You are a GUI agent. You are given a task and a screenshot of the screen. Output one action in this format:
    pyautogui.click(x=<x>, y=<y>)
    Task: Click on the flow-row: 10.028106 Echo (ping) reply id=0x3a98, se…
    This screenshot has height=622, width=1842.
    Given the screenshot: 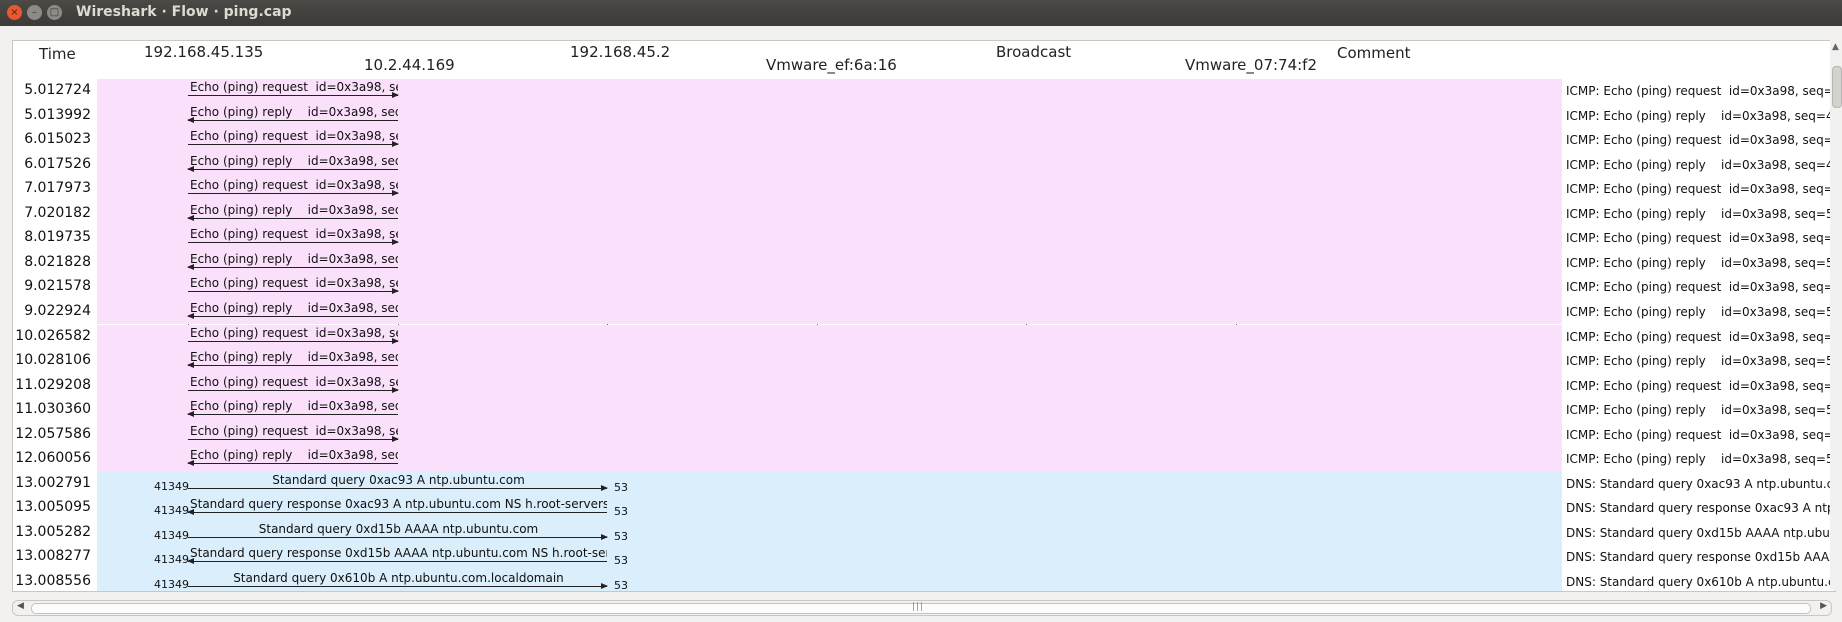 What is the action you would take?
    pyautogui.click(x=924, y=361)
    